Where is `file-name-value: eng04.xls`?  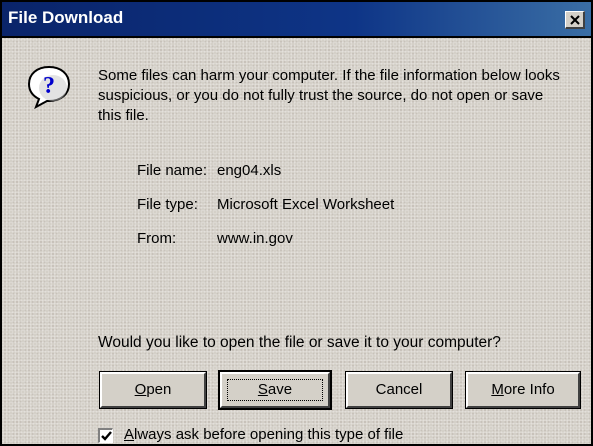 file-name-value: eng04.xls is located at coordinates (249, 170).